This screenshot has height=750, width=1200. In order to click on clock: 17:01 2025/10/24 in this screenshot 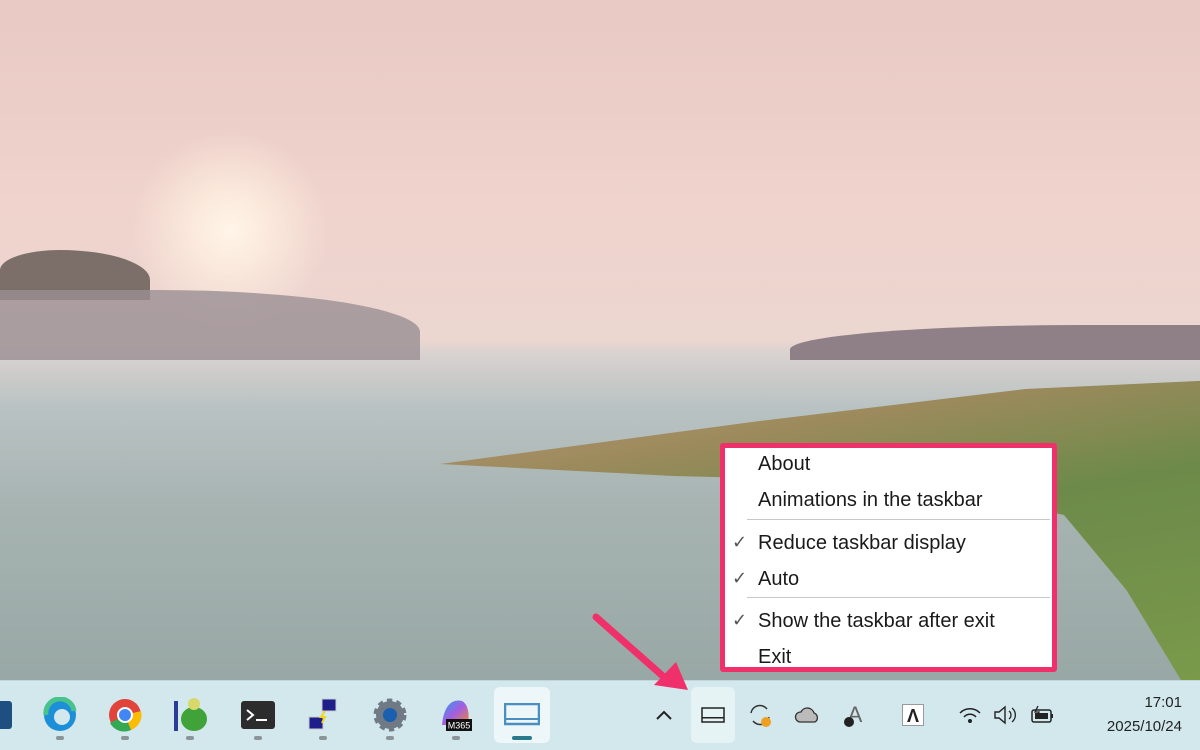, I will do `click(1144, 715)`.